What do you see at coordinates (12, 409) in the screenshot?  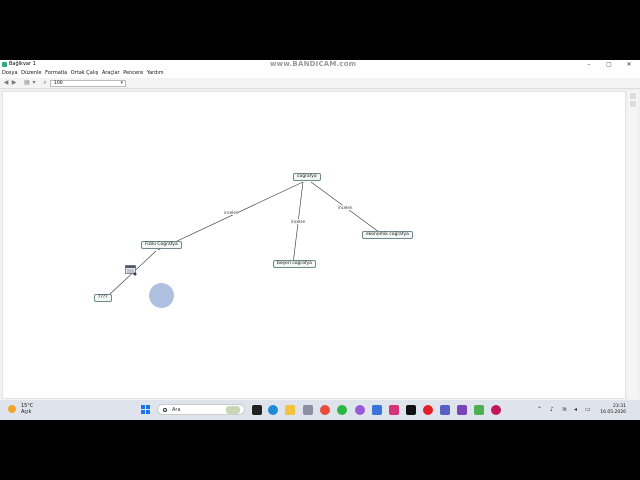 I see `weather-moon-icon` at bounding box center [12, 409].